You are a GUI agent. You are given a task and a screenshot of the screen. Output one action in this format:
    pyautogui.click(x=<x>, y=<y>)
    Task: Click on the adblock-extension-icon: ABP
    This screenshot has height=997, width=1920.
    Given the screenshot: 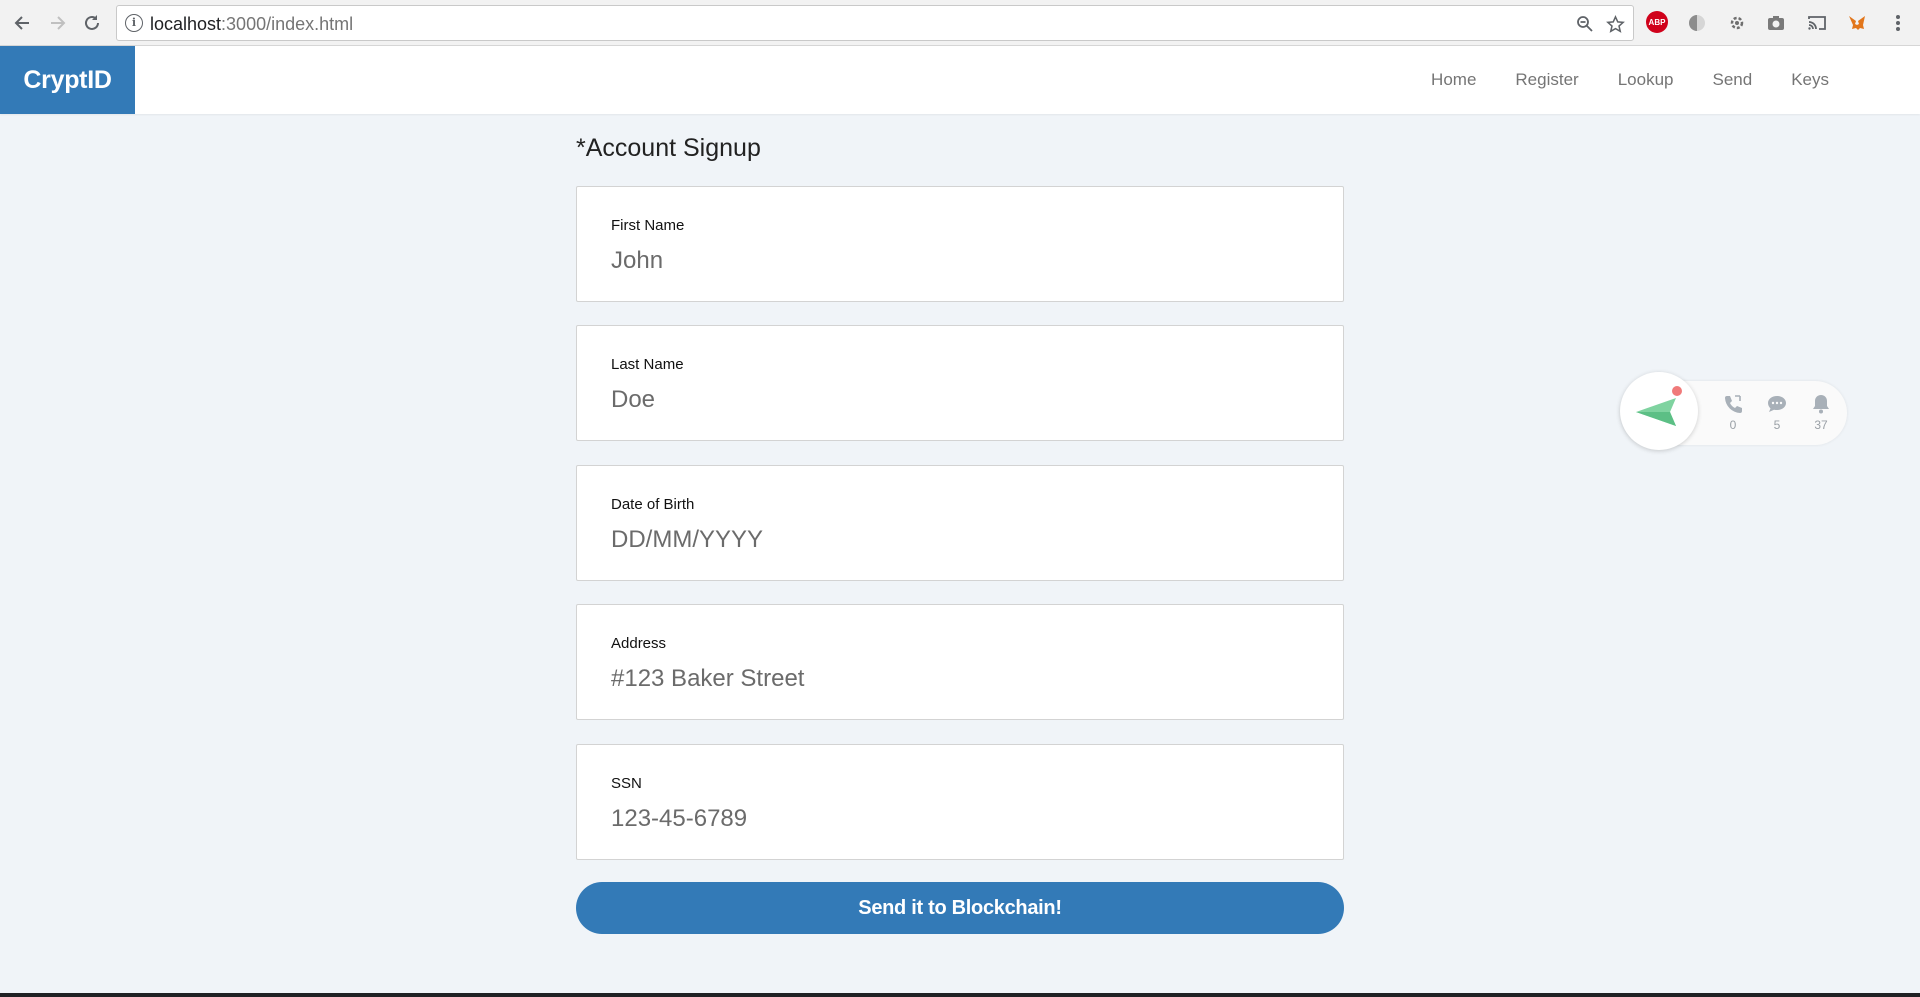 What is the action you would take?
    pyautogui.click(x=1657, y=22)
    